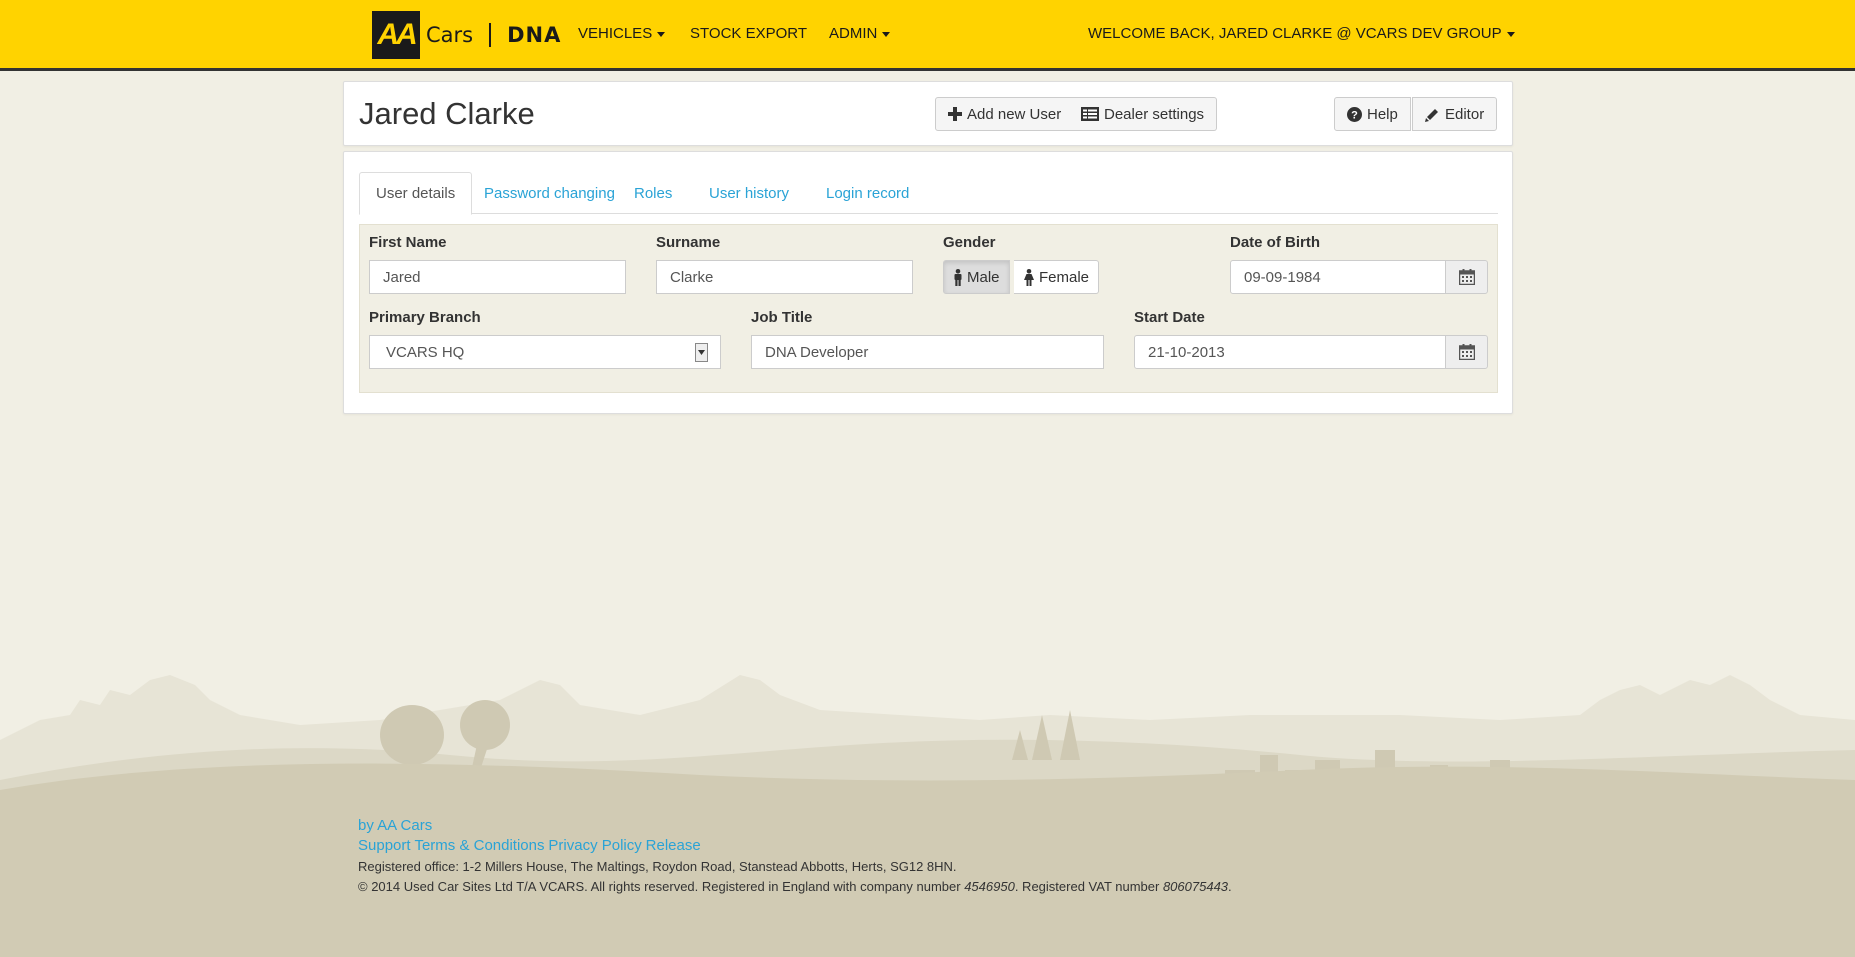  What do you see at coordinates (1064, 277) in the screenshot?
I see `gender-female-label: Female` at bounding box center [1064, 277].